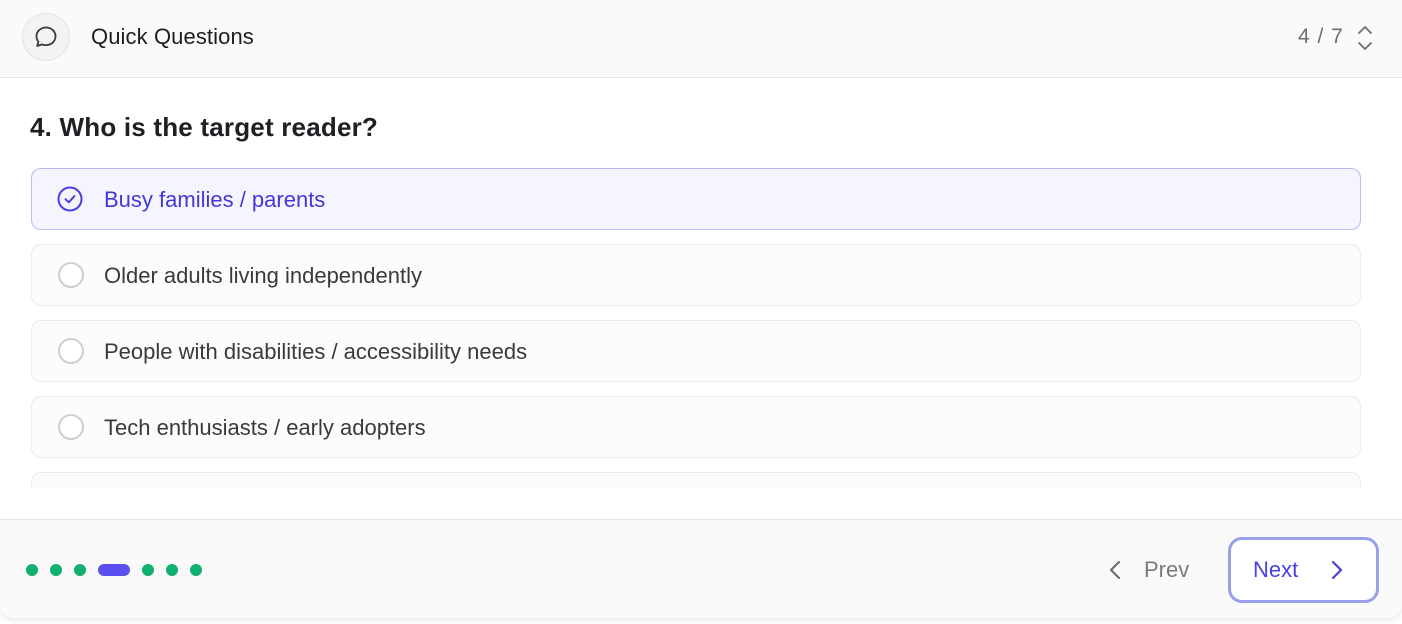 This screenshot has width=1402, height=624. Describe the element at coordinates (1167, 569) in the screenshot. I see `prev-label: Prev` at that location.